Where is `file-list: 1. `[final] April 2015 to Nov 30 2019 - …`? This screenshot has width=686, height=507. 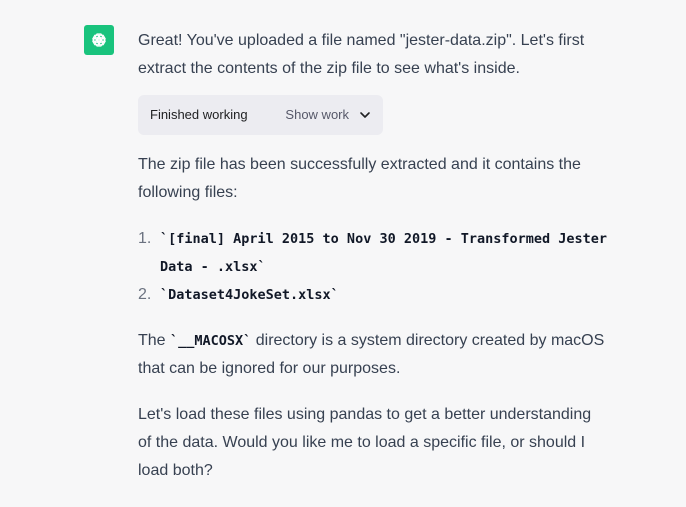
file-list: 1. `[final] April 2015 to Nov 30 2019 - … is located at coordinates (373, 267).